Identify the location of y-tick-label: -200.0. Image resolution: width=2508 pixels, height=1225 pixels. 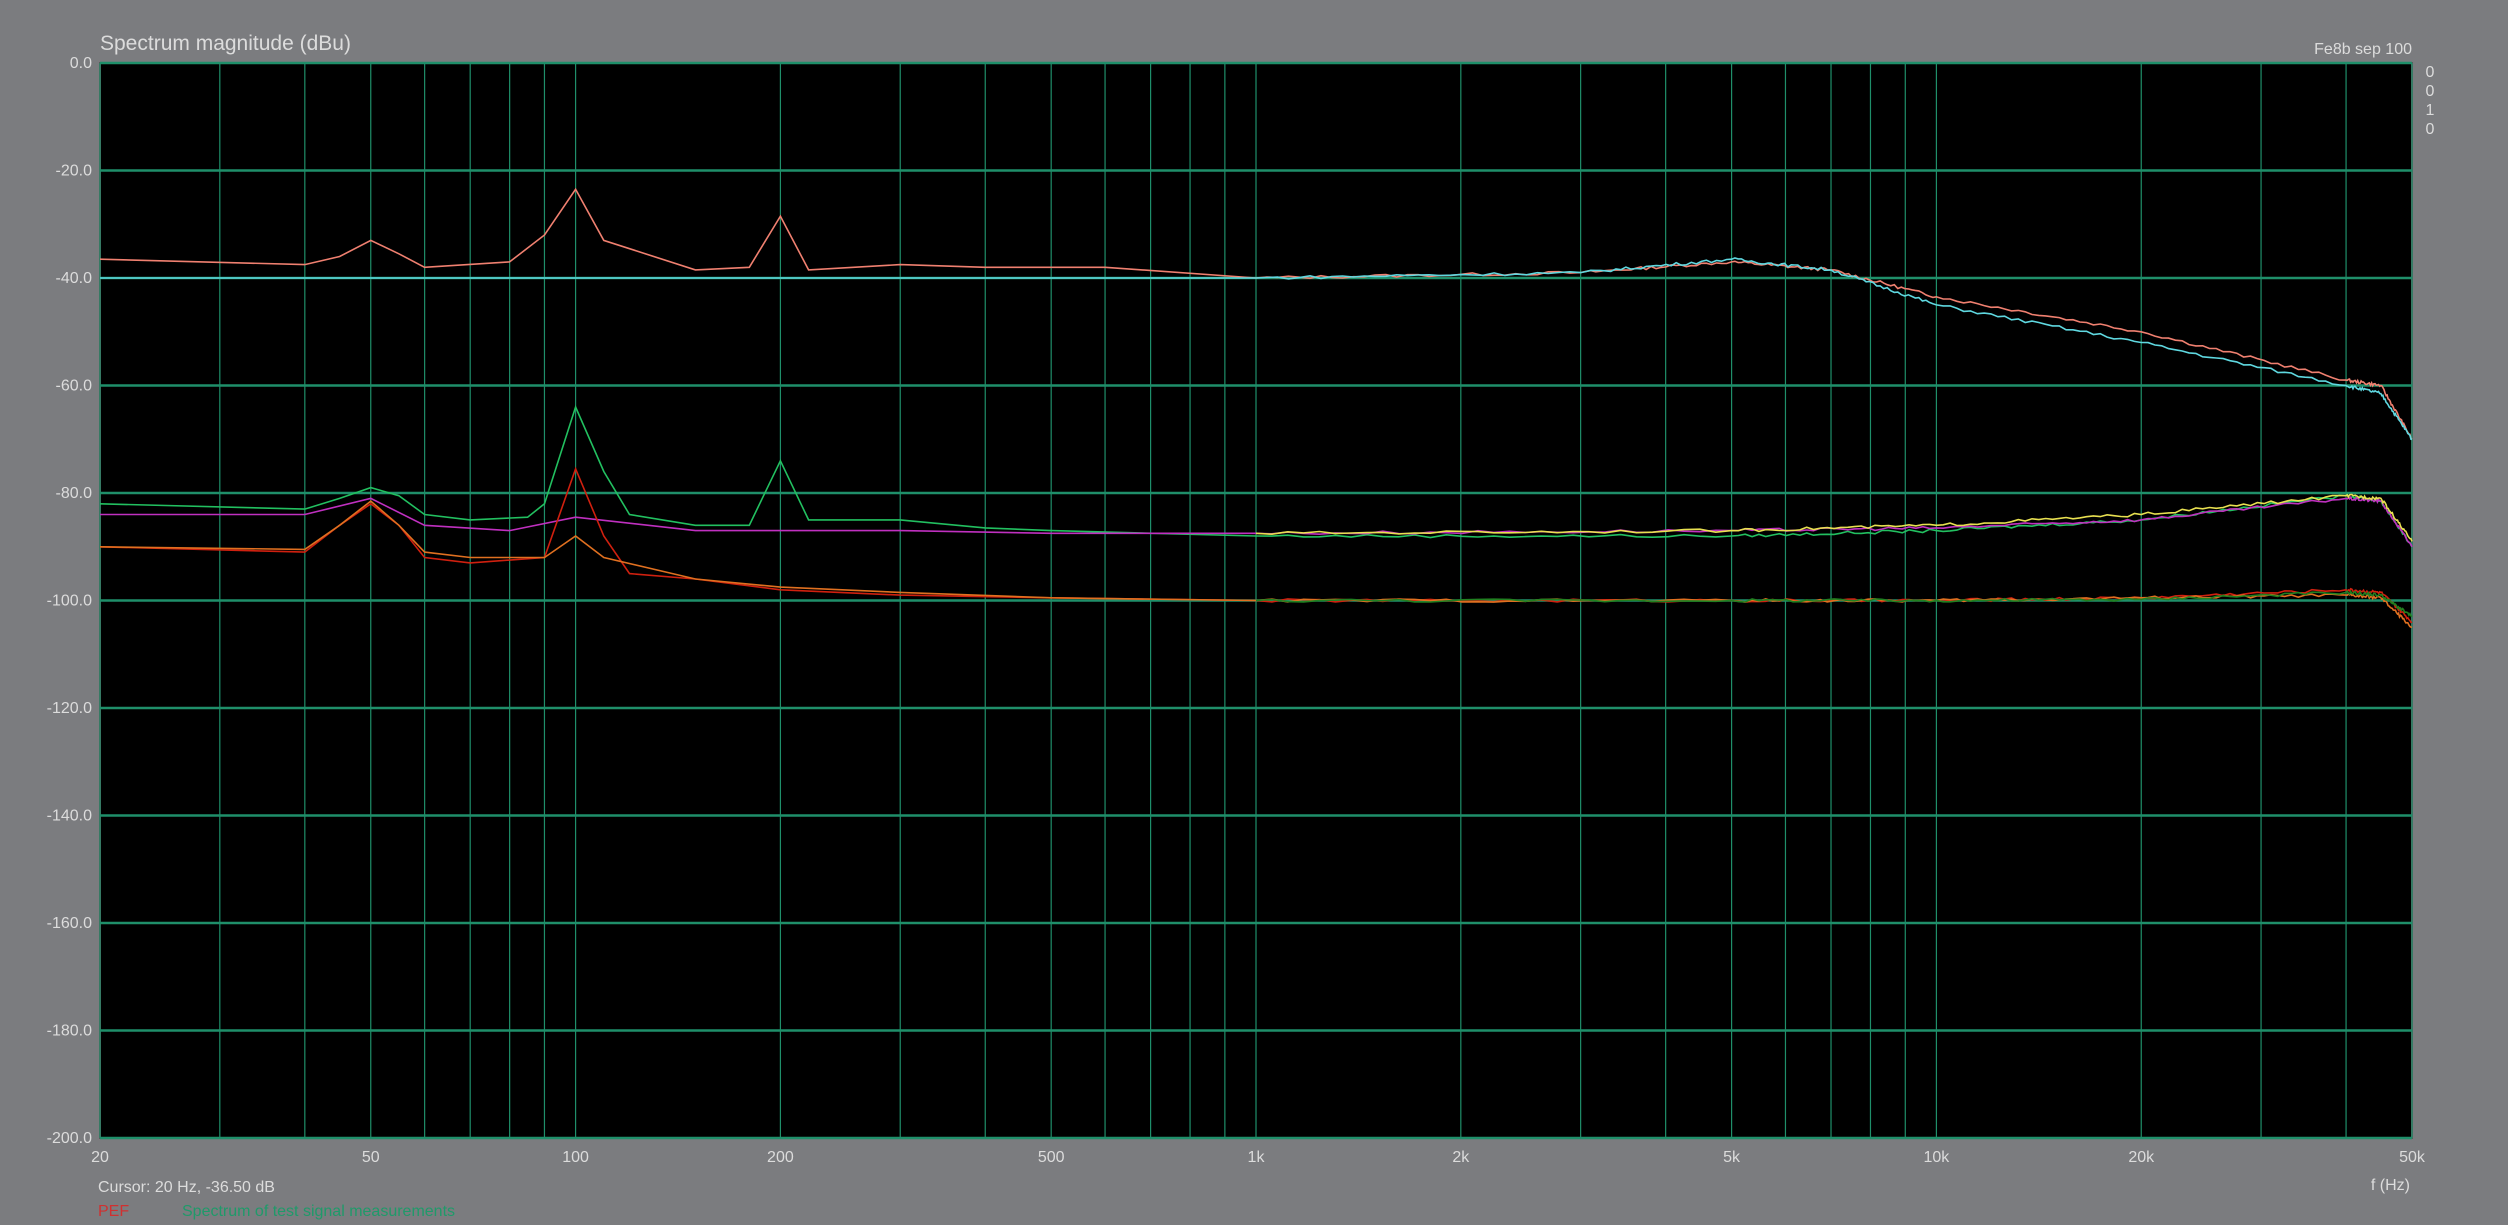
(69, 1138).